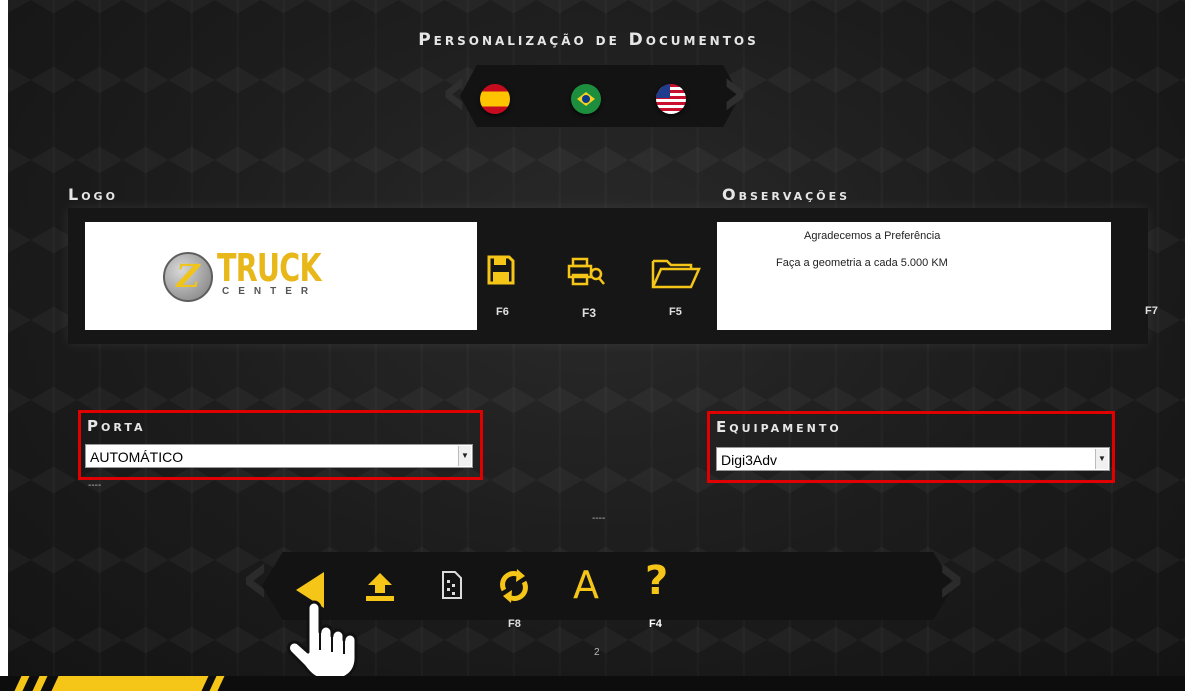 This screenshot has height=691, width=1185. Describe the element at coordinates (502, 312) in the screenshot. I see `save-key: F6` at that location.